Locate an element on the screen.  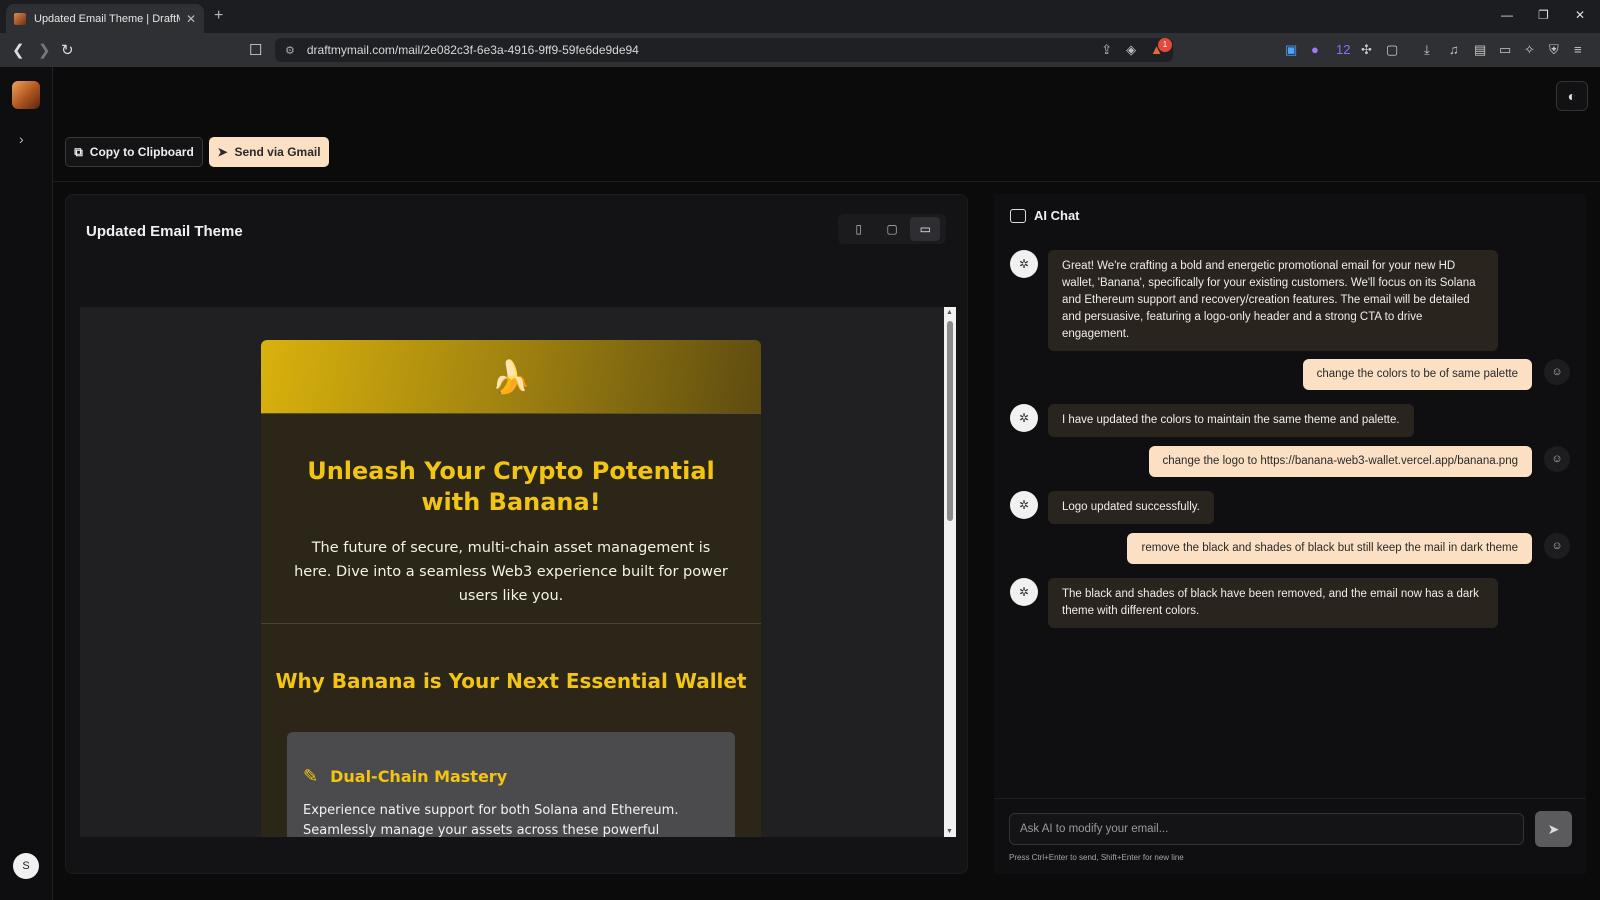
puzzle-icon: ✣ is located at coordinates (1366, 50).